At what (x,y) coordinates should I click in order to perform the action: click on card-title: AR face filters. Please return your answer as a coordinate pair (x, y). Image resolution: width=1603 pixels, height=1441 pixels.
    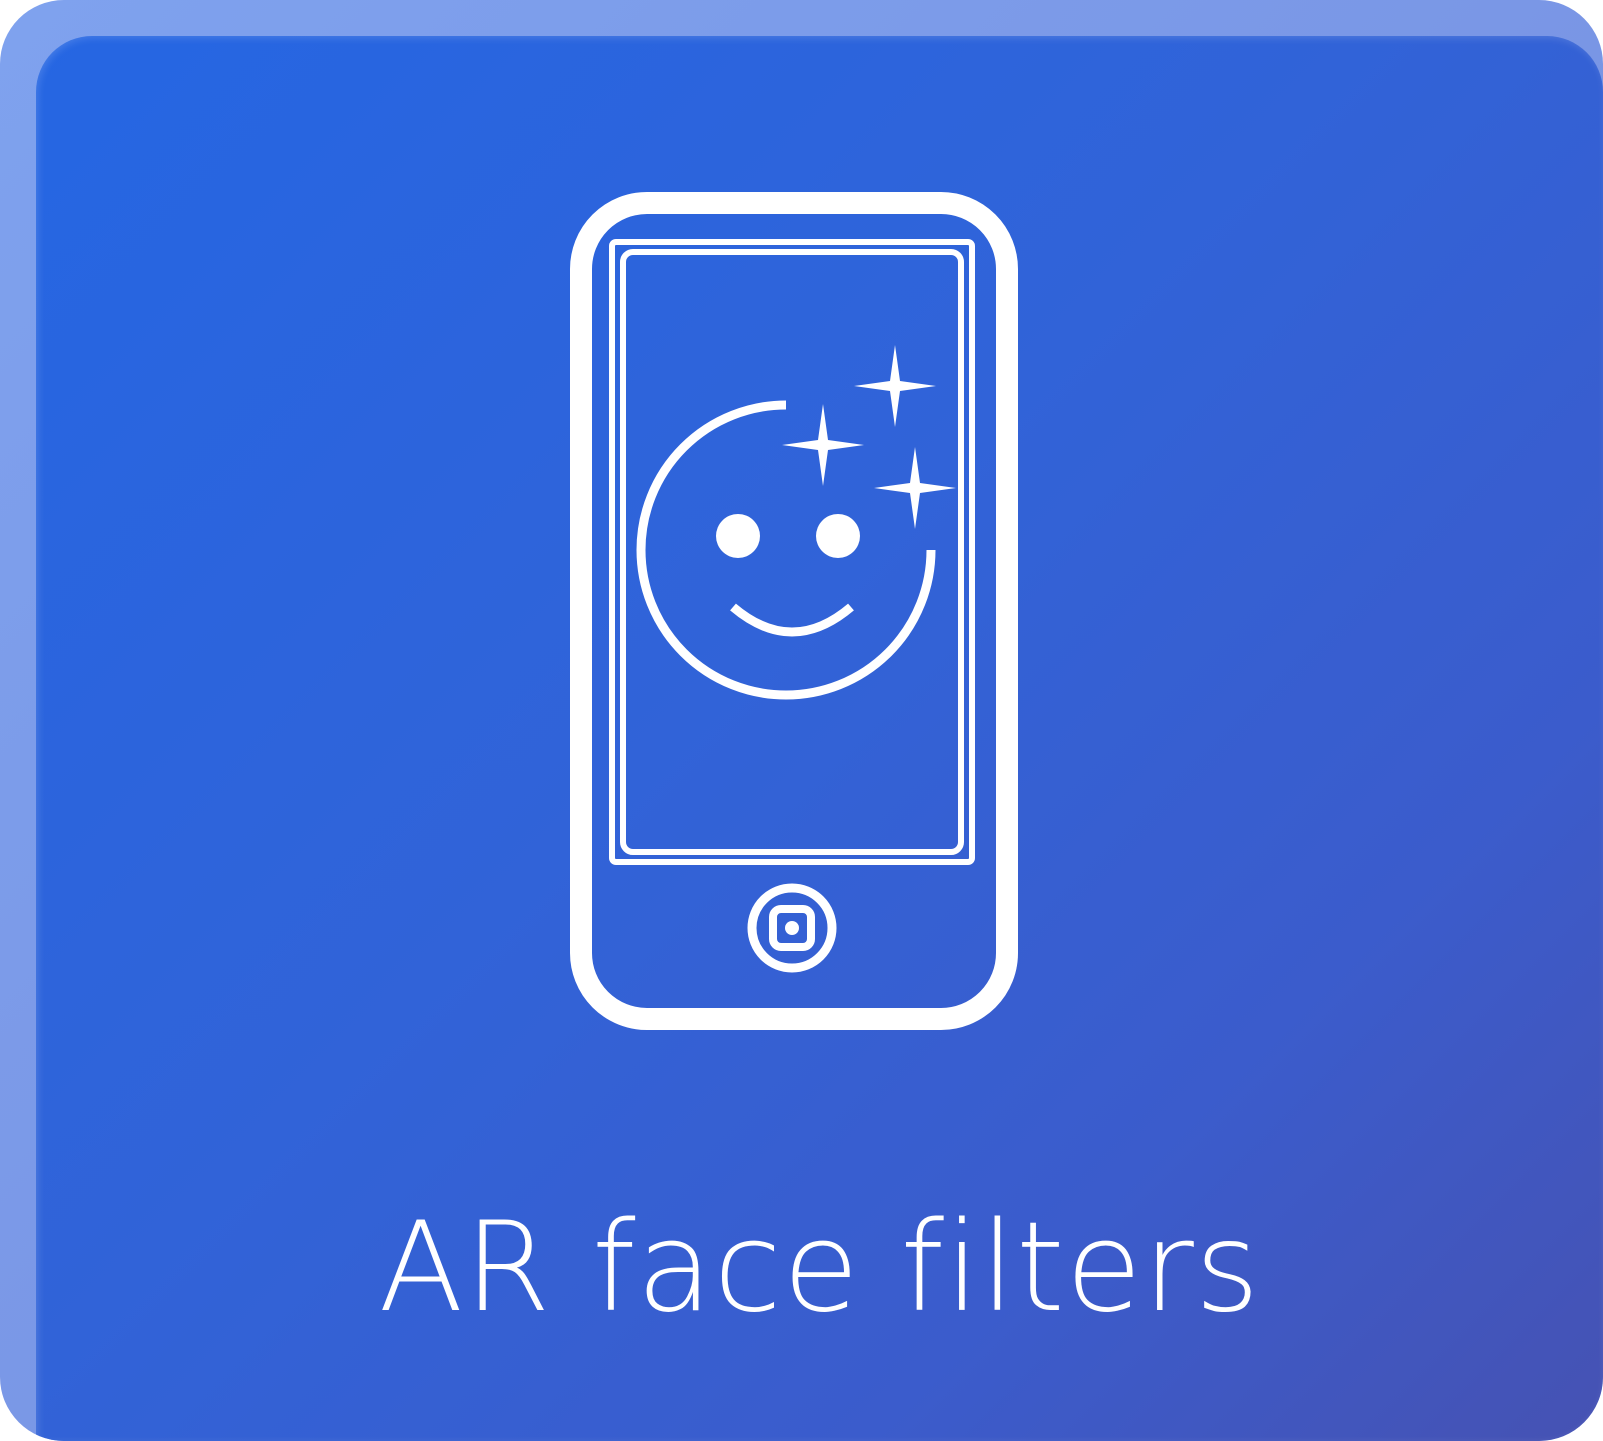
    Looking at the image, I should click on (819, 1268).